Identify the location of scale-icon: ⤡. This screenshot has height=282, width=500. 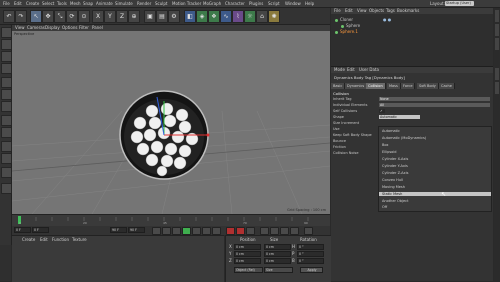
(60, 16).